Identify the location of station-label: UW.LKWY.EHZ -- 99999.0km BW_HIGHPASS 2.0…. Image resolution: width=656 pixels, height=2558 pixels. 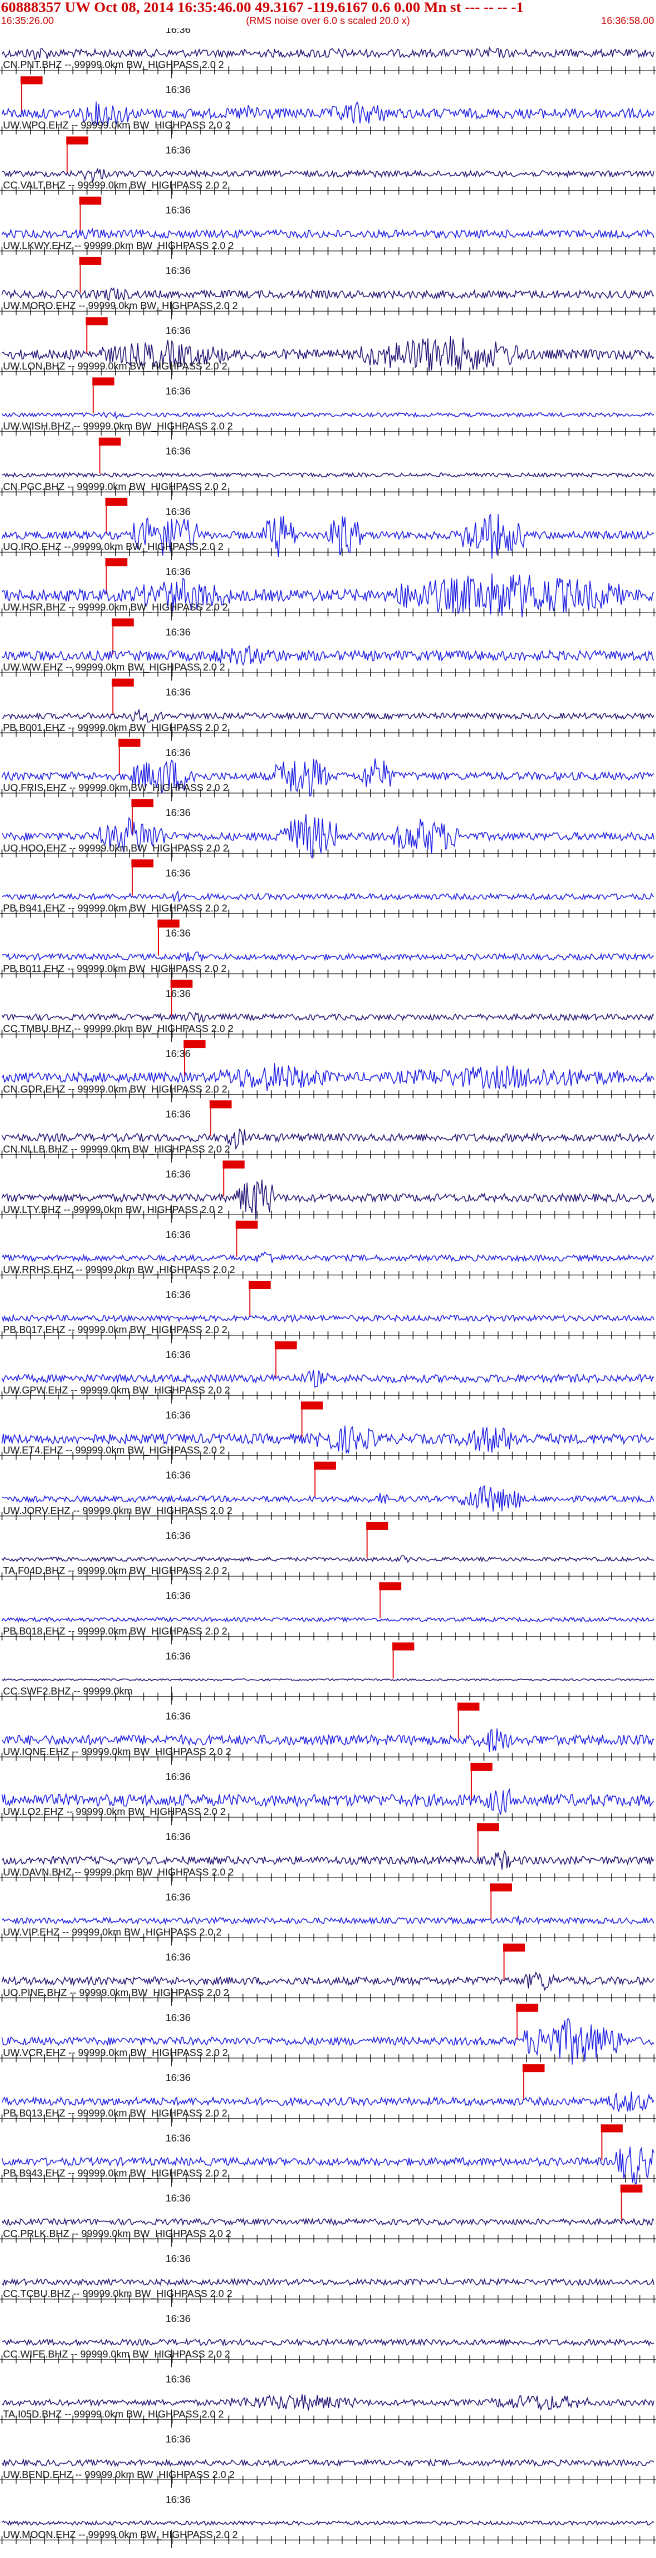
(118, 246).